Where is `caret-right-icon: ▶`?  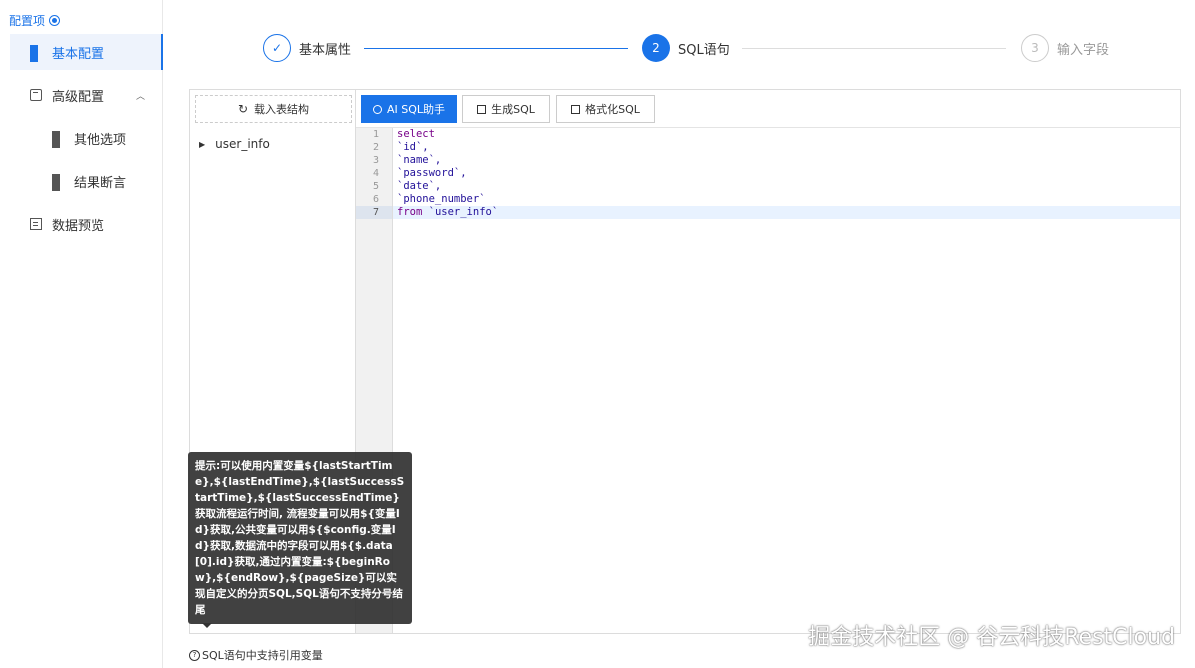
caret-right-icon: ▶ is located at coordinates (202, 144).